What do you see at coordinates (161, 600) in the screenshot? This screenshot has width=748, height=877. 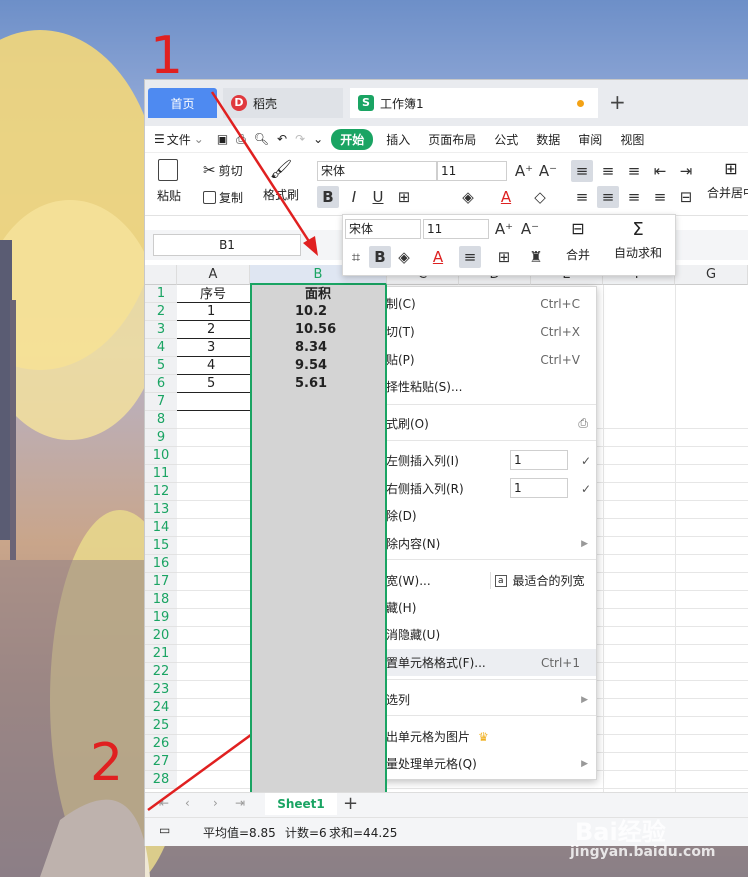 I see `row-header: 18` at bounding box center [161, 600].